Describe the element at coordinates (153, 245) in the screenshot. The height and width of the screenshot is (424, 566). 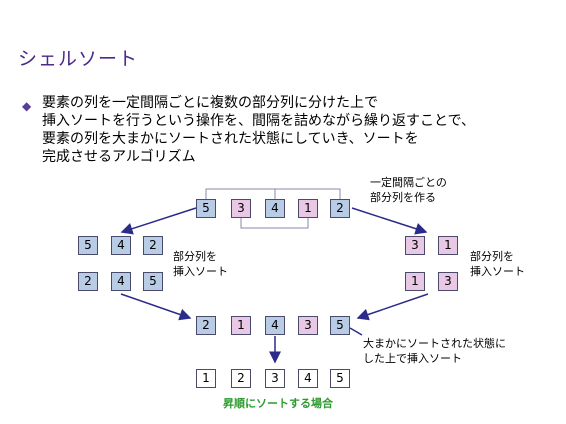
I see `left-before-box: 2` at that location.